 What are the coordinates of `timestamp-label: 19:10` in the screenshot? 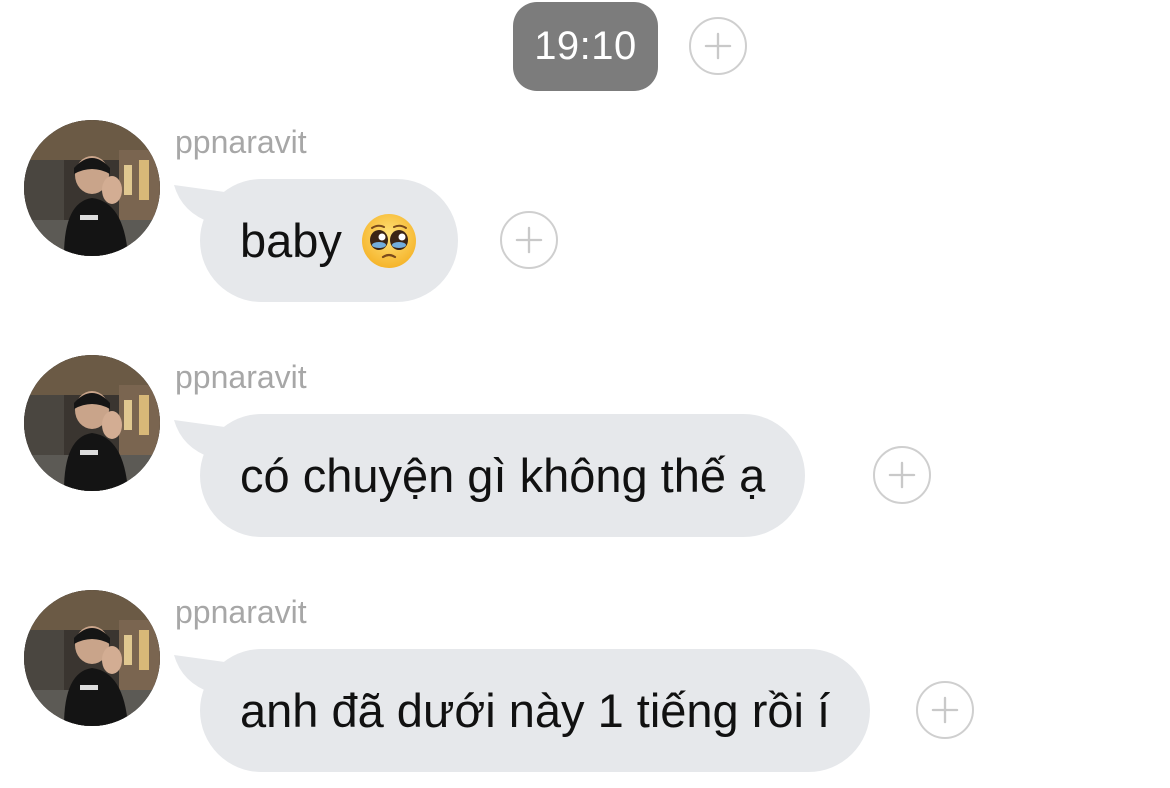 It's located at (585, 46).